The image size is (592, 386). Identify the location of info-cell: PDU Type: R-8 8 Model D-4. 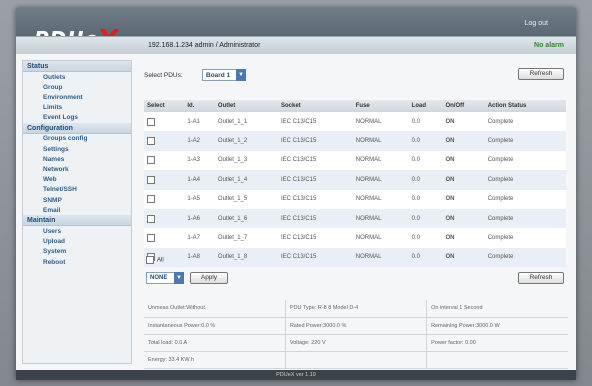
(356, 309).